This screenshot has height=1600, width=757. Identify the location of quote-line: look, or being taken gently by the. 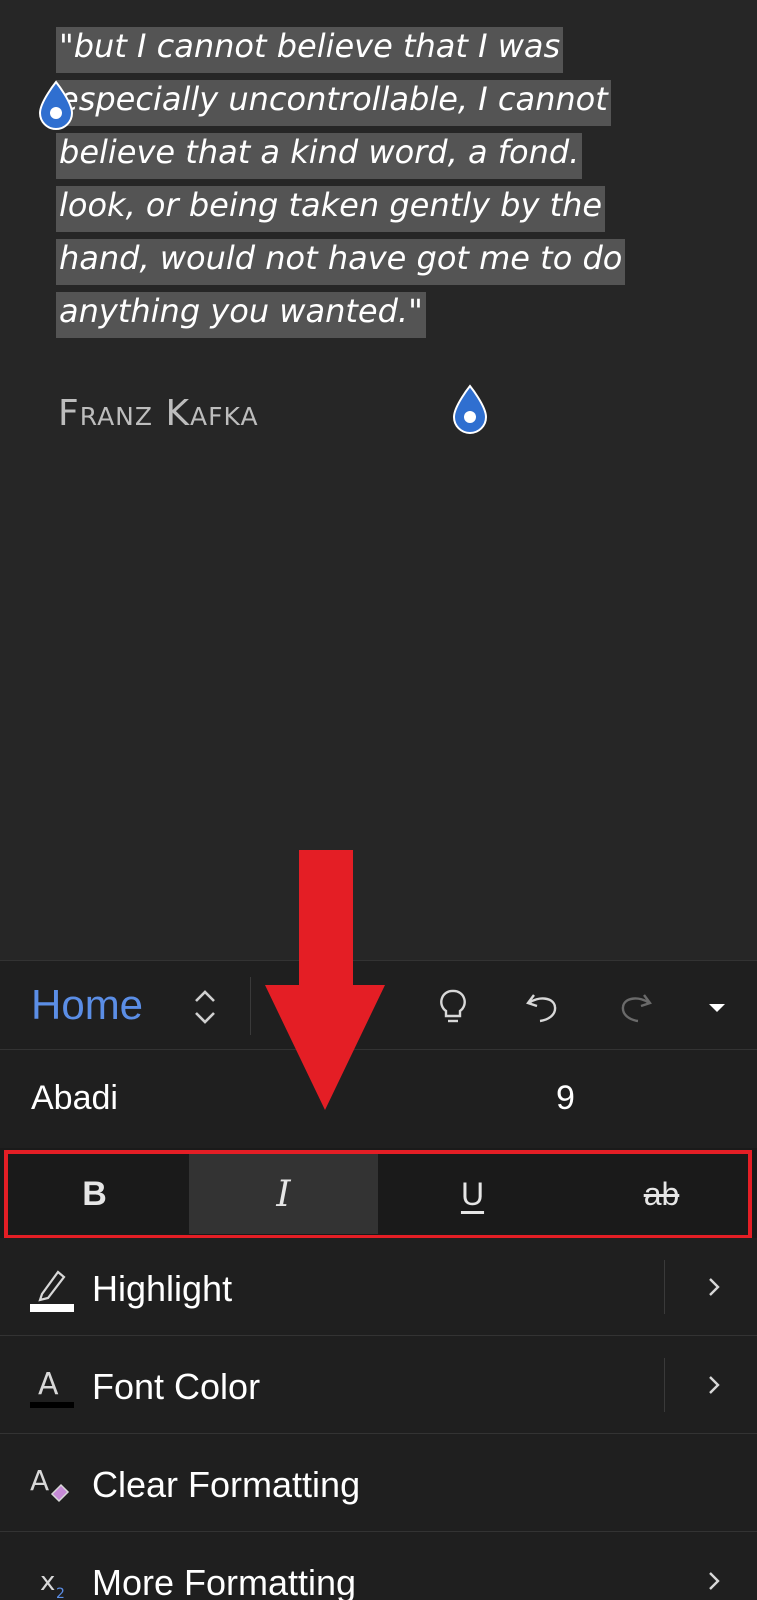
(376, 205).